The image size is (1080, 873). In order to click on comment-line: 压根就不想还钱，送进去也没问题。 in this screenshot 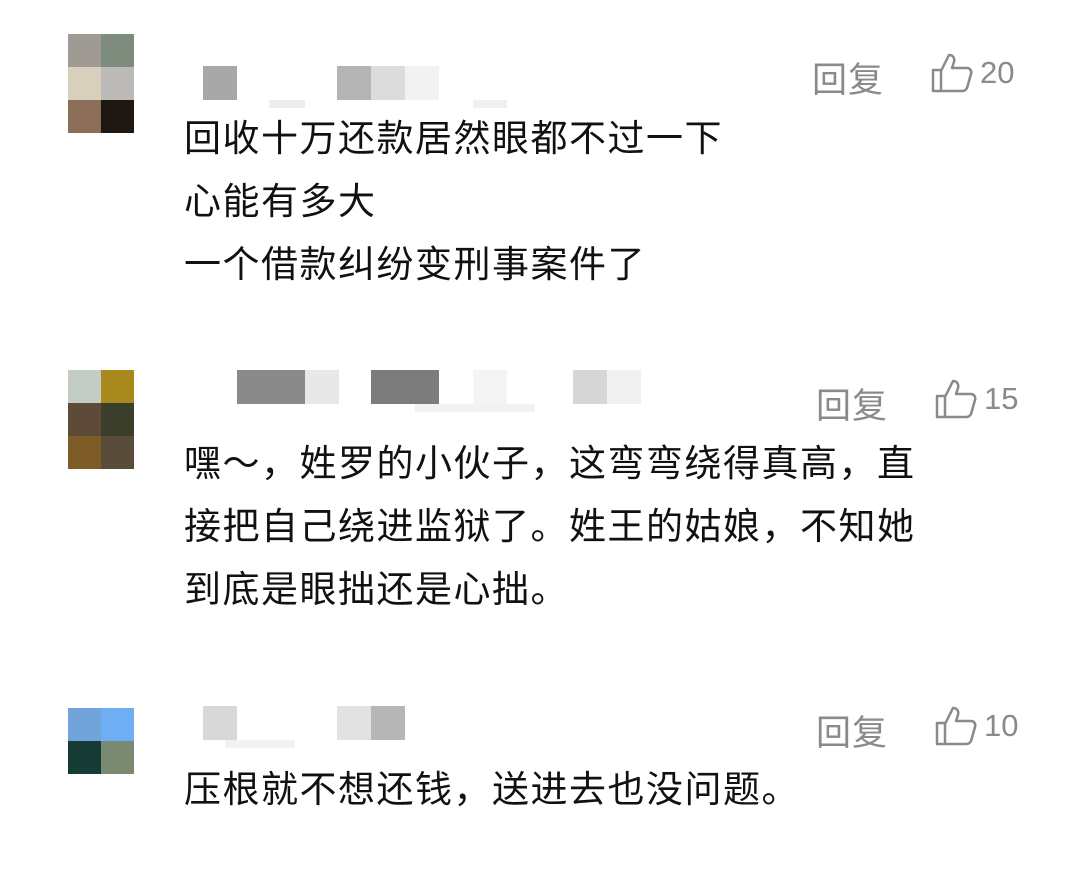, I will do `click(492, 789)`.